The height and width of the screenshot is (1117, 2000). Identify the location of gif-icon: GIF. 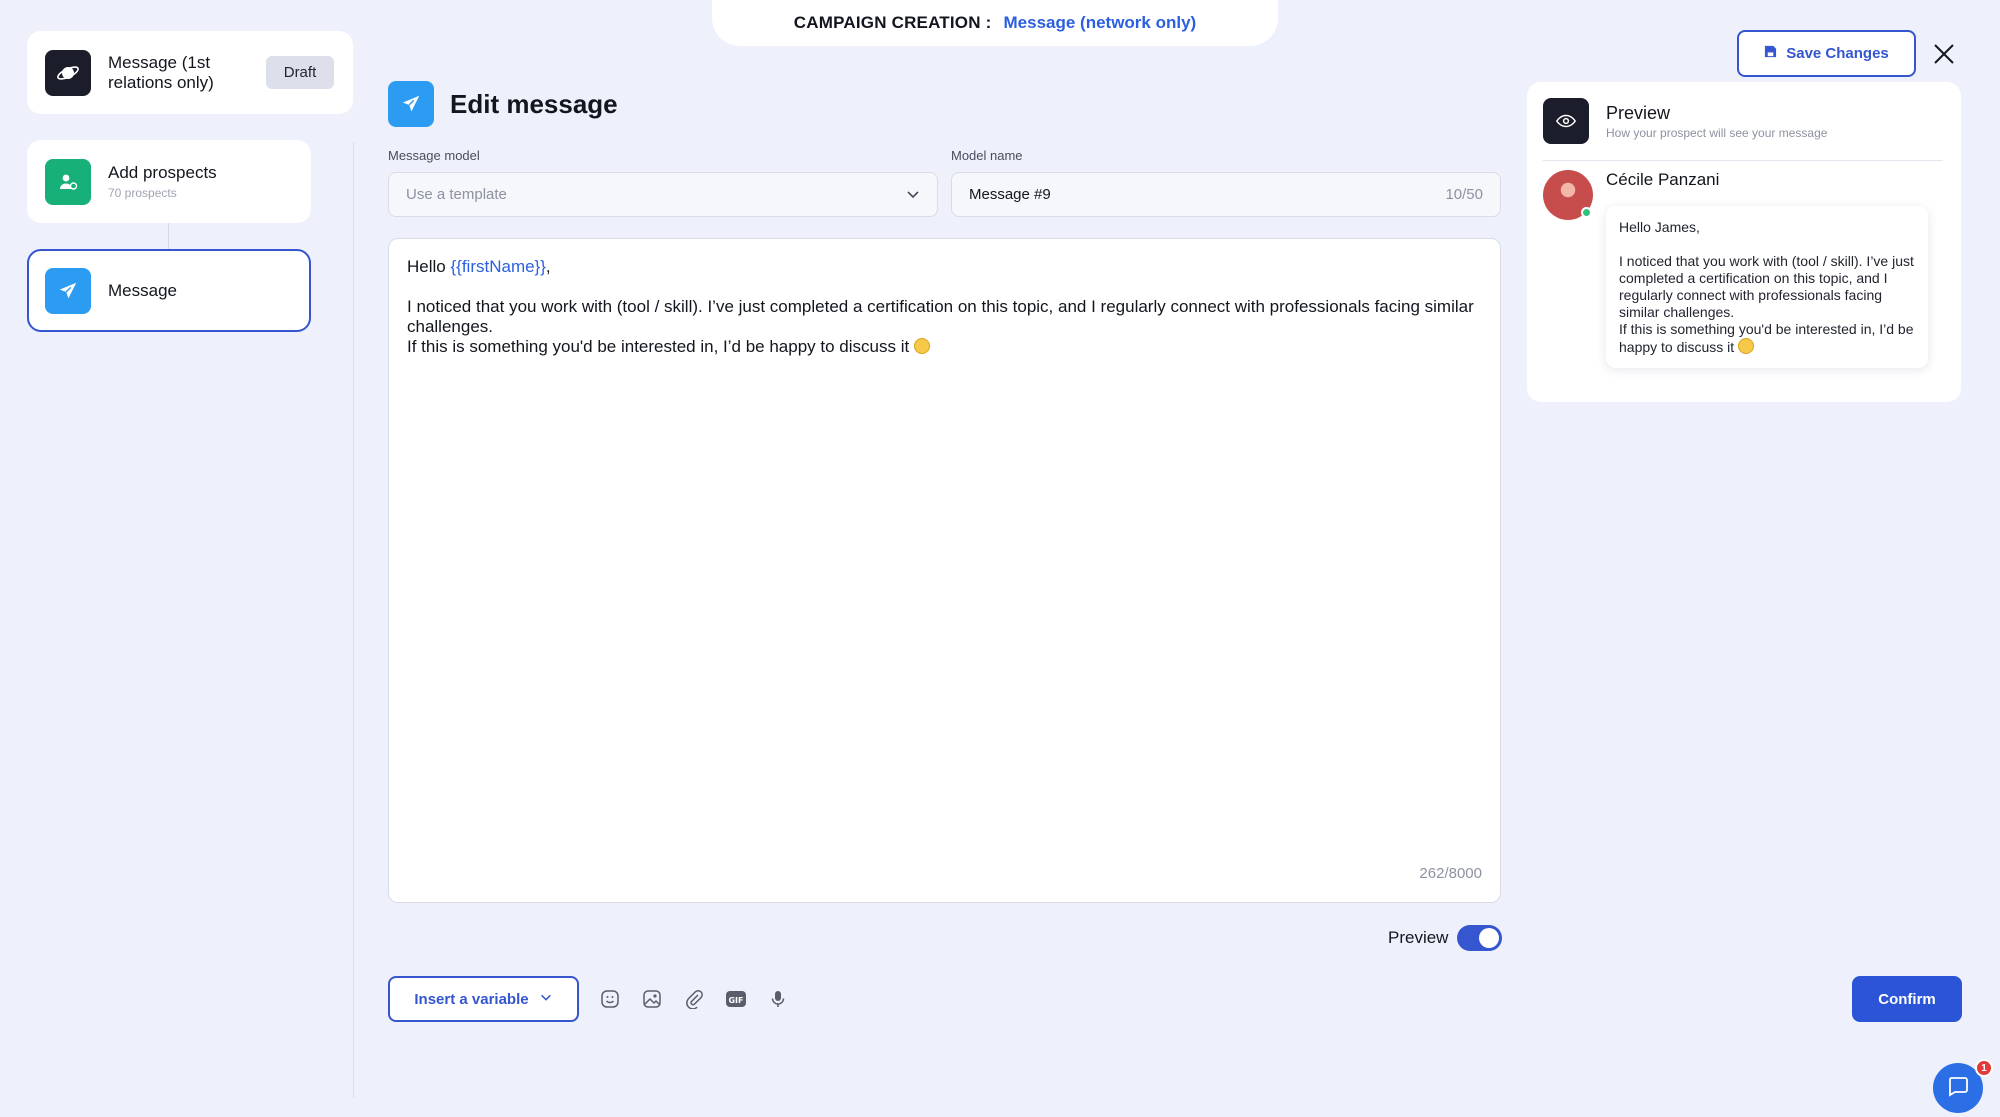
(736, 999).